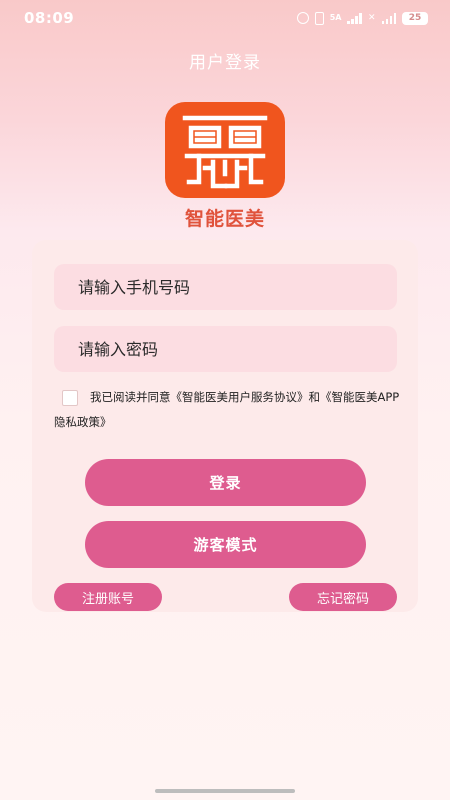 This screenshot has width=450, height=800. Describe the element at coordinates (225, 482) in the screenshot. I see `login-button: 登录` at that location.